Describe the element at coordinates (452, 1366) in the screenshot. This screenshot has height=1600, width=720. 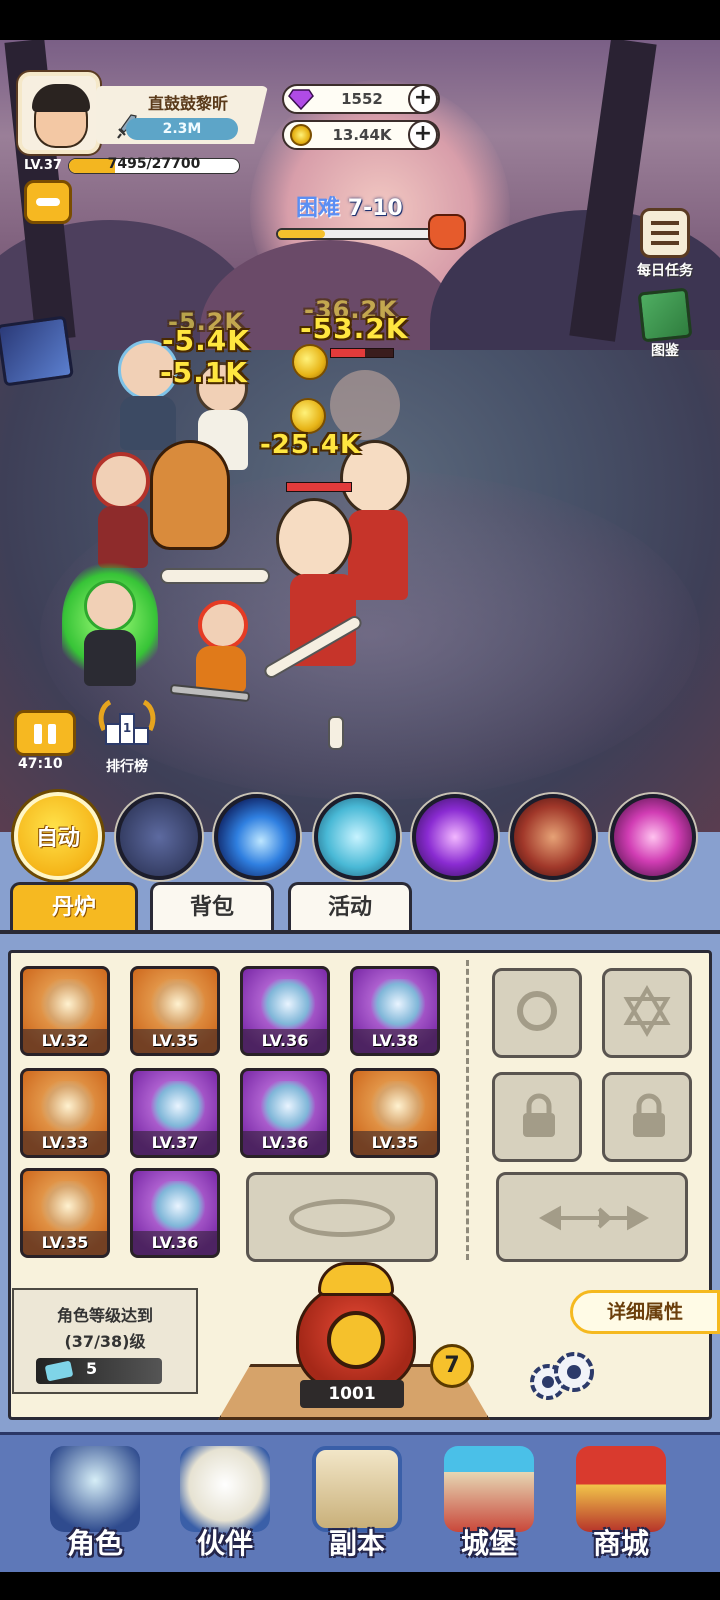
I see `furnace-level-badge: 7` at that location.